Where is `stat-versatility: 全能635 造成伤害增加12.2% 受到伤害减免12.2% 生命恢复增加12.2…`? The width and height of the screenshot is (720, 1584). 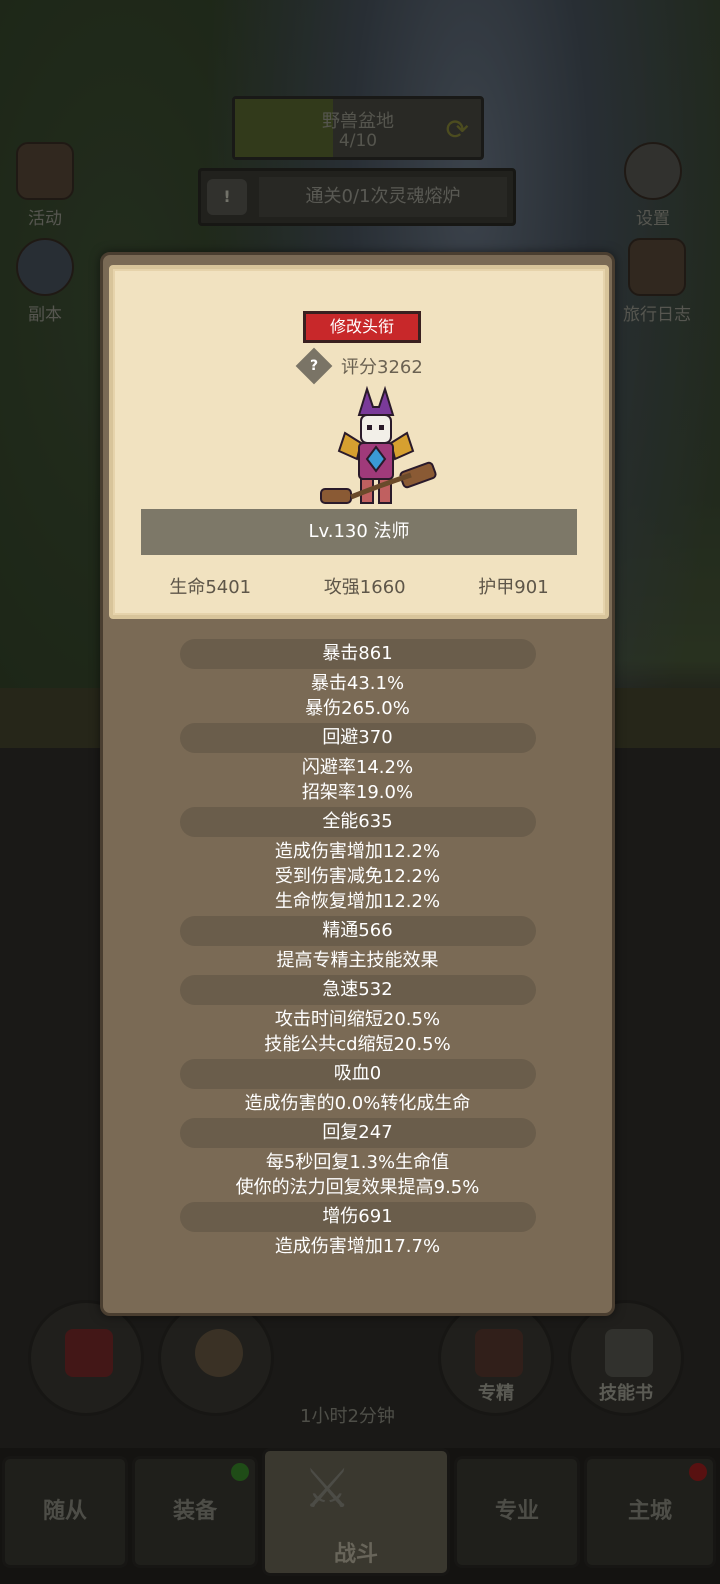 stat-versatility: 全能635 造成伤害增加12.2% 受到伤害减免12.2% 生命恢复增加12.2… is located at coordinates (357, 860).